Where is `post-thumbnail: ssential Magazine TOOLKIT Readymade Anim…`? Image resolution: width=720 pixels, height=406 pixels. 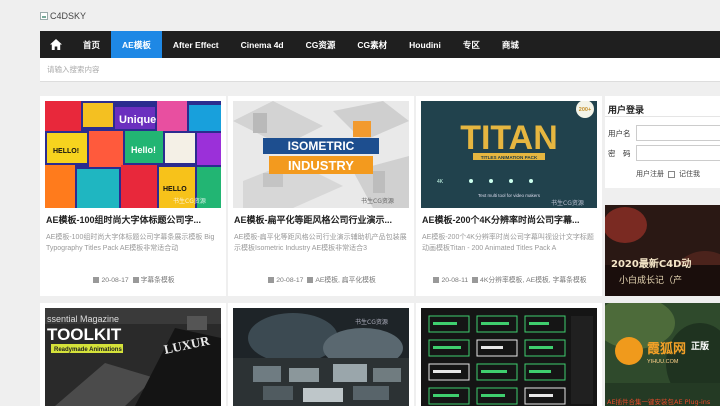
post-thumbnail: ssential Magazine TOOLKIT Readymade Anim… is located at coordinates (133, 357).